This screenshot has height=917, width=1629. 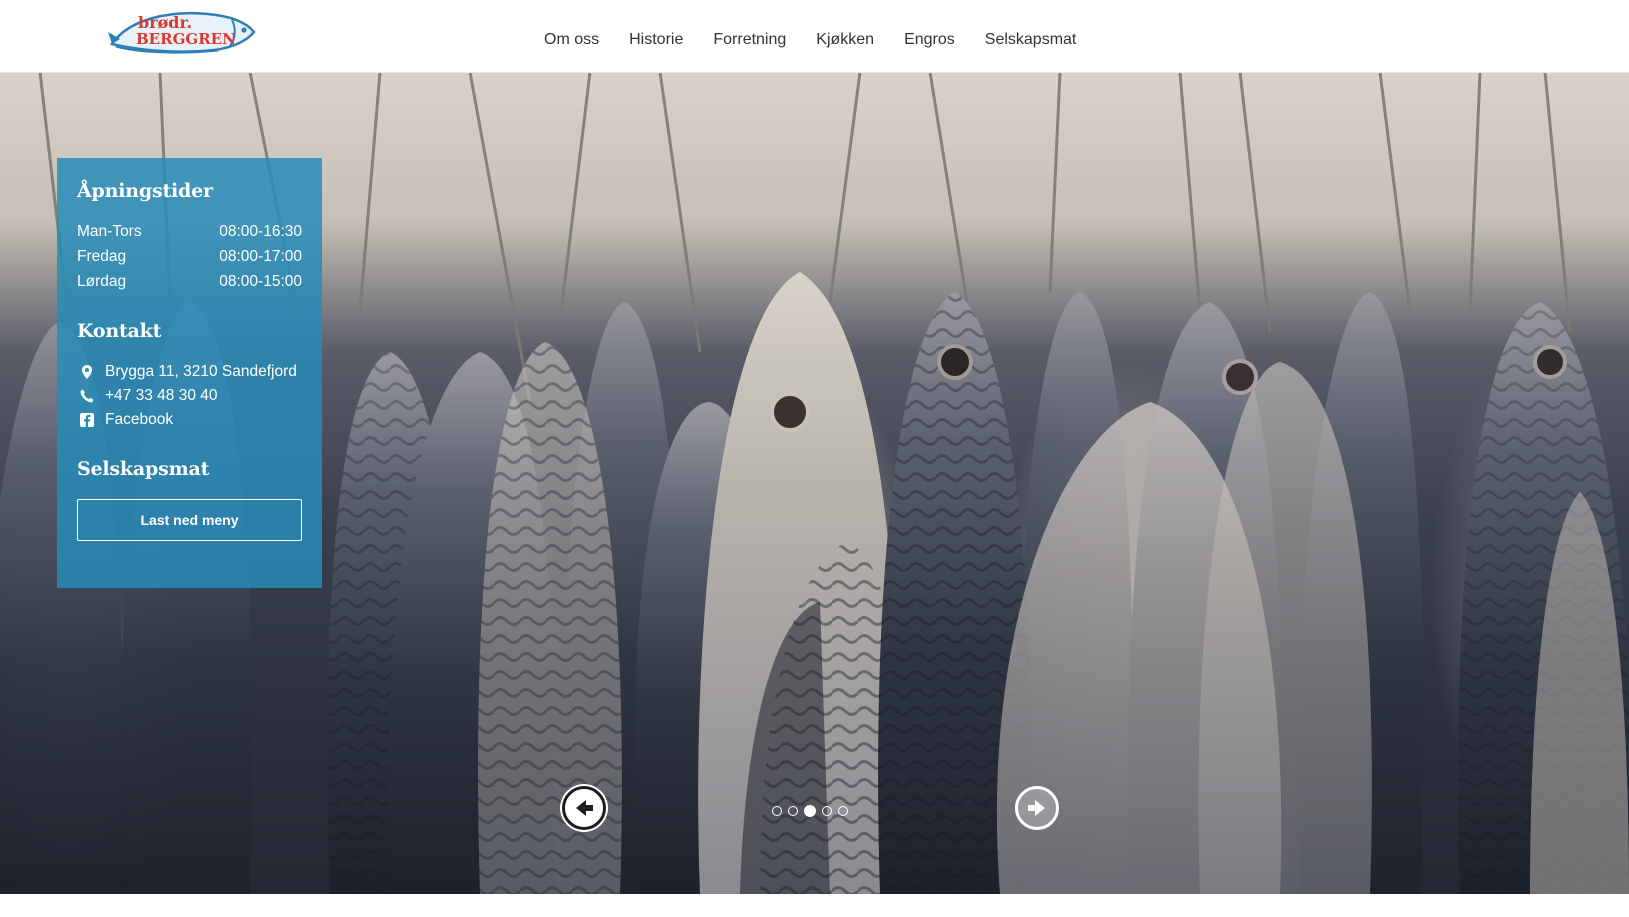 I want to click on contact-address: Brygga 11, 3210 Sandefjord, so click(x=189, y=372).